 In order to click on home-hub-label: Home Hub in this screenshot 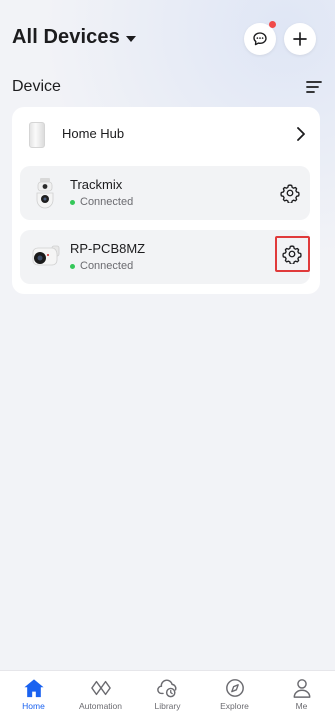, I will do `click(93, 133)`.